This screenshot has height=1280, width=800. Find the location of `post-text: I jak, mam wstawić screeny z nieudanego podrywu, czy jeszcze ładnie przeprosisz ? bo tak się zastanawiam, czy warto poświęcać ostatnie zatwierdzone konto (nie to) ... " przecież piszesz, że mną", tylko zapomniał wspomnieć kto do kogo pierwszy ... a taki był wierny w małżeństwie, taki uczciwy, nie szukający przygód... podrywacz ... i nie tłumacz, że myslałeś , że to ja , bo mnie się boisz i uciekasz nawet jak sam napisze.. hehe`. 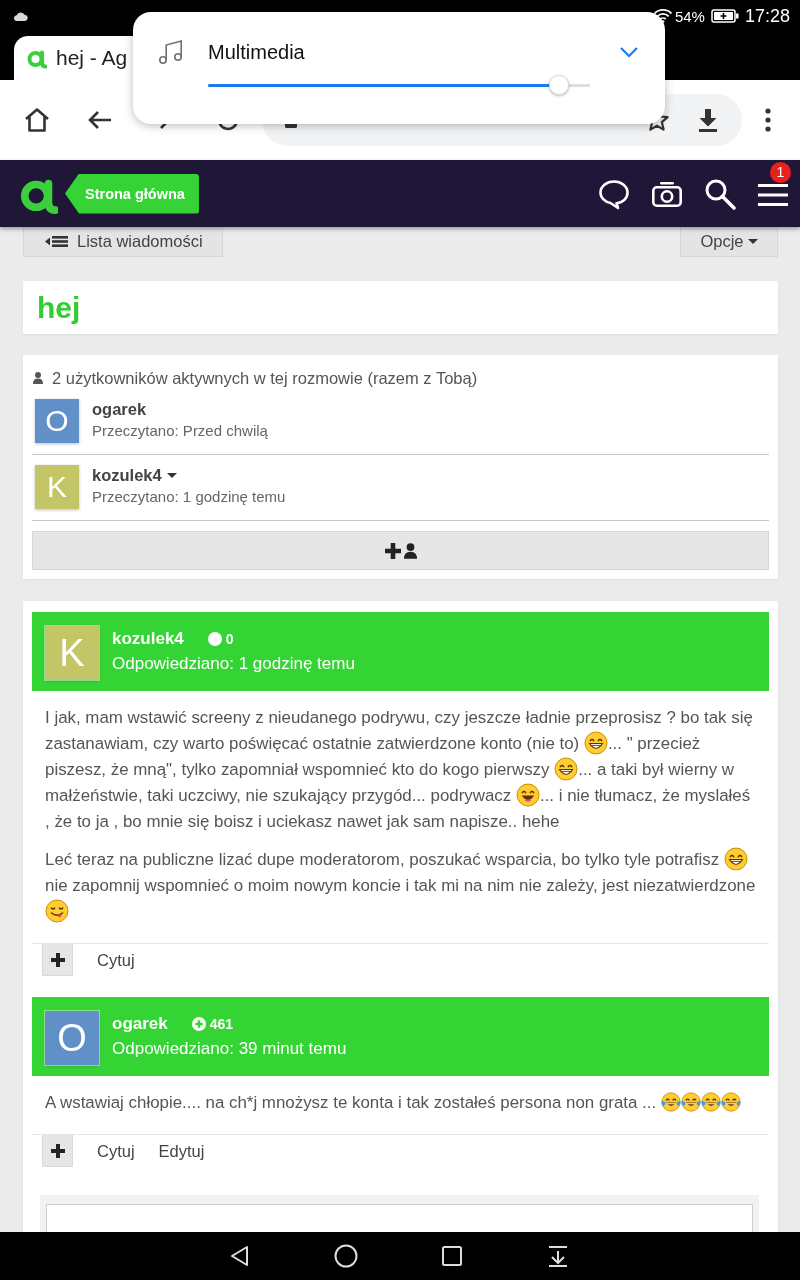

post-text: I jak, mam wstawić screeny z nieudanego podrywu, czy jeszcze ładnie przeprosisz ? bo tak się zastanawiam, czy warto poświęcać ostatnie zatwierdzone konto (nie to) ... " przecież piszesz, że mną", tylko zapomniał wspomnieć kto do kogo pierwszy ... a taki był wierny w małżeństwie, taki uczciwy, nie szukający przygód... podrywacz ... i nie tłumacz, że myslałeś , że to ja , bo mnie się boisz i uciekasz nawet jak sam napisze.. hehe is located at coordinates (399, 770).